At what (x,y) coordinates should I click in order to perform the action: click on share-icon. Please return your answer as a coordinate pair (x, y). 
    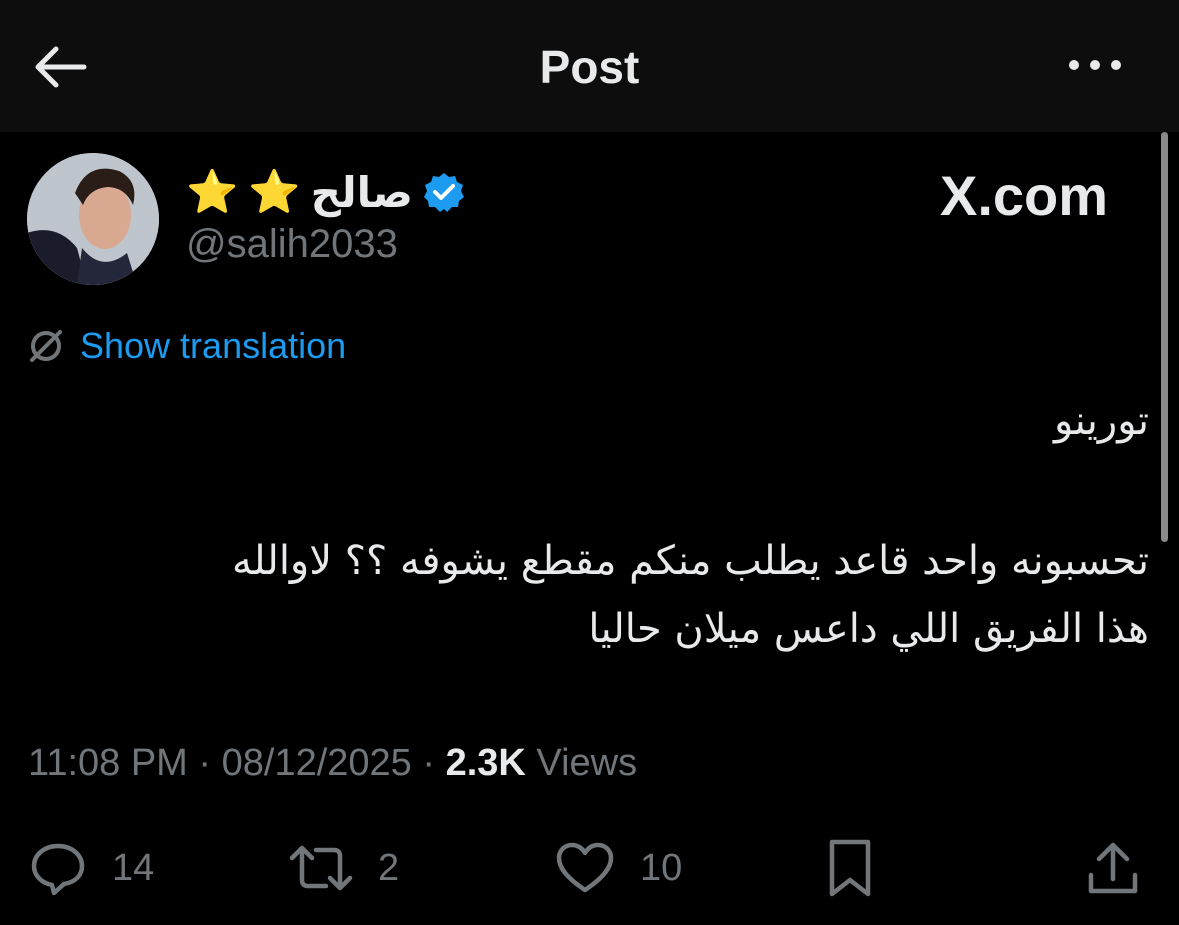
    Looking at the image, I should click on (1113, 868).